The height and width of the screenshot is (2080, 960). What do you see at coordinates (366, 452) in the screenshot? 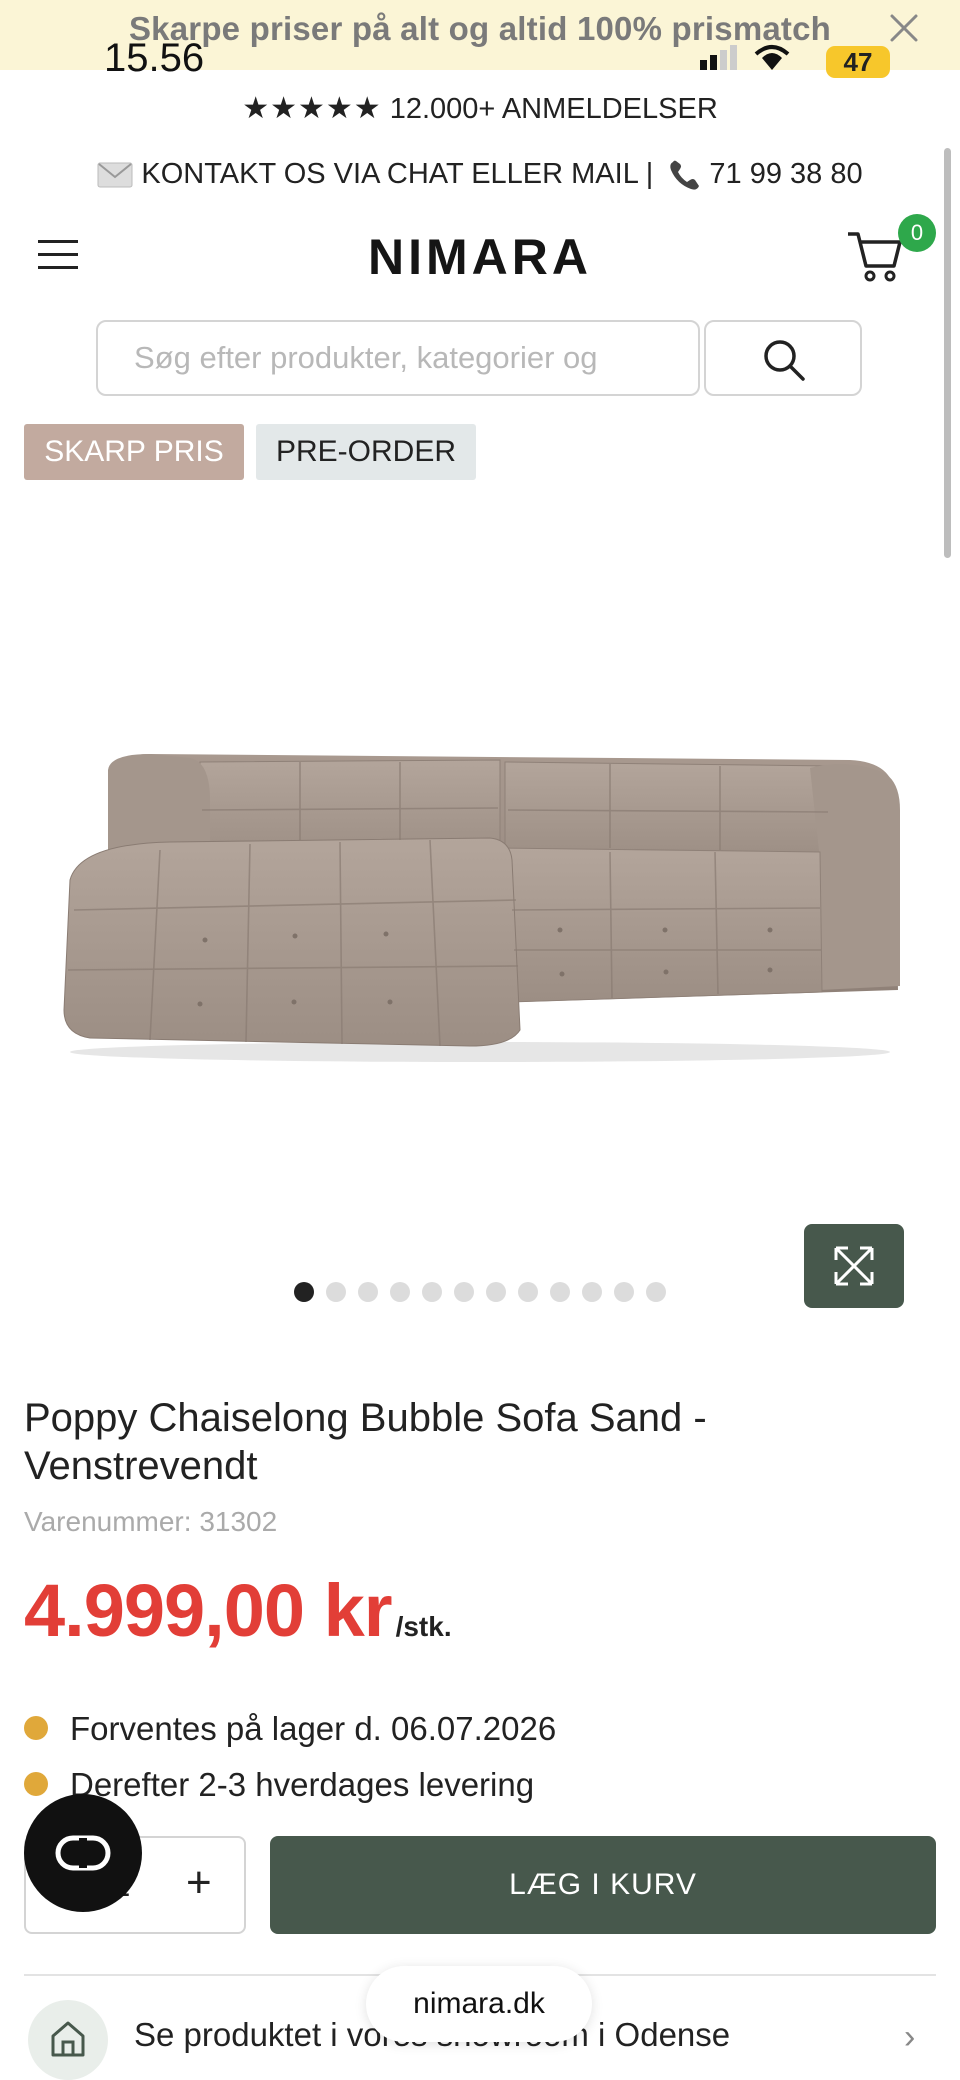
I see `preorder-badge: PRE-ORDER` at bounding box center [366, 452].